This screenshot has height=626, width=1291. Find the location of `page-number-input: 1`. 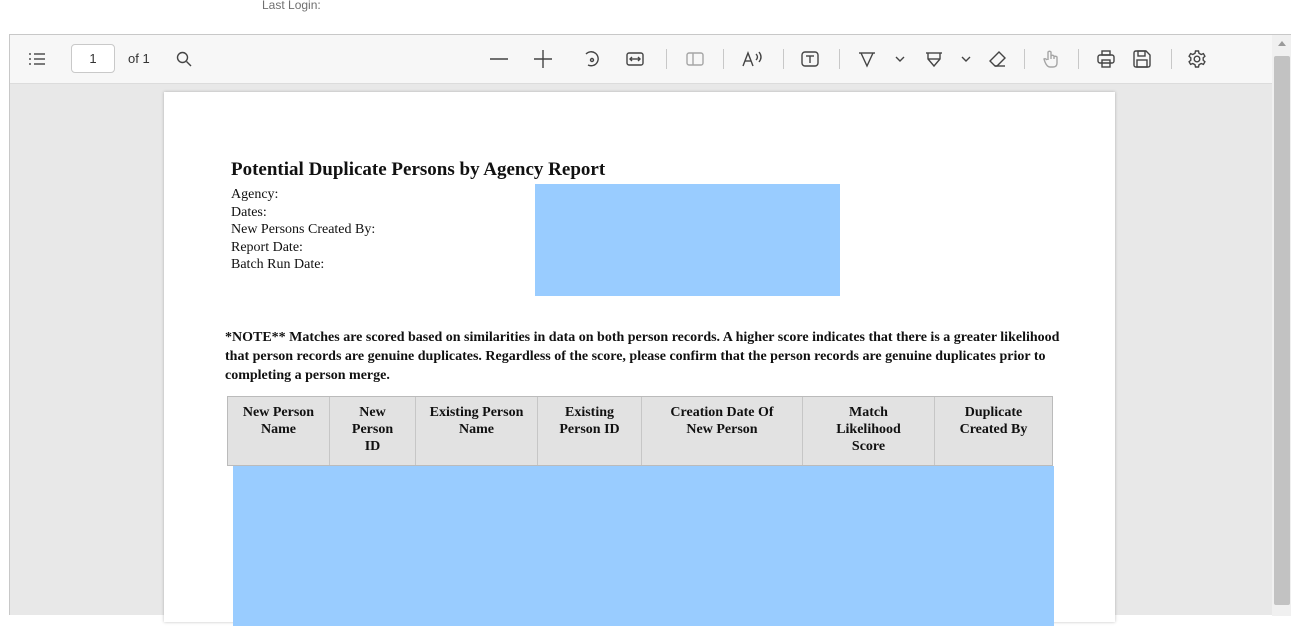

page-number-input: 1 is located at coordinates (93, 58).